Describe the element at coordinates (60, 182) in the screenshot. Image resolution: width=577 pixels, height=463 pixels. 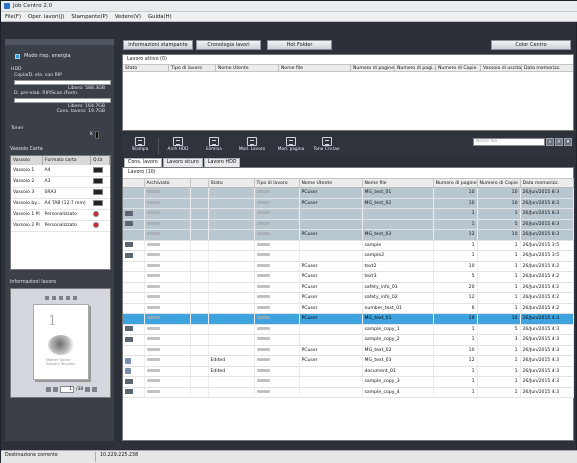
I see `tray-row: Vassoio 2 A3` at that location.